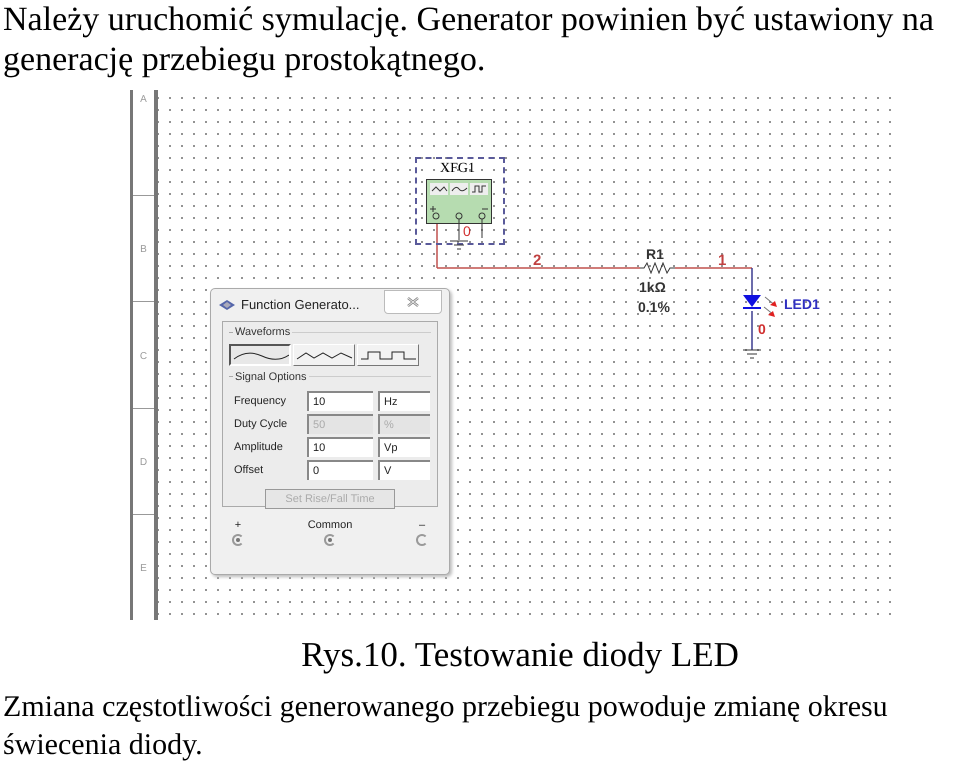  Describe the element at coordinates (655, 254) in the screenshot. I see `resistor-label: R1` at that location.